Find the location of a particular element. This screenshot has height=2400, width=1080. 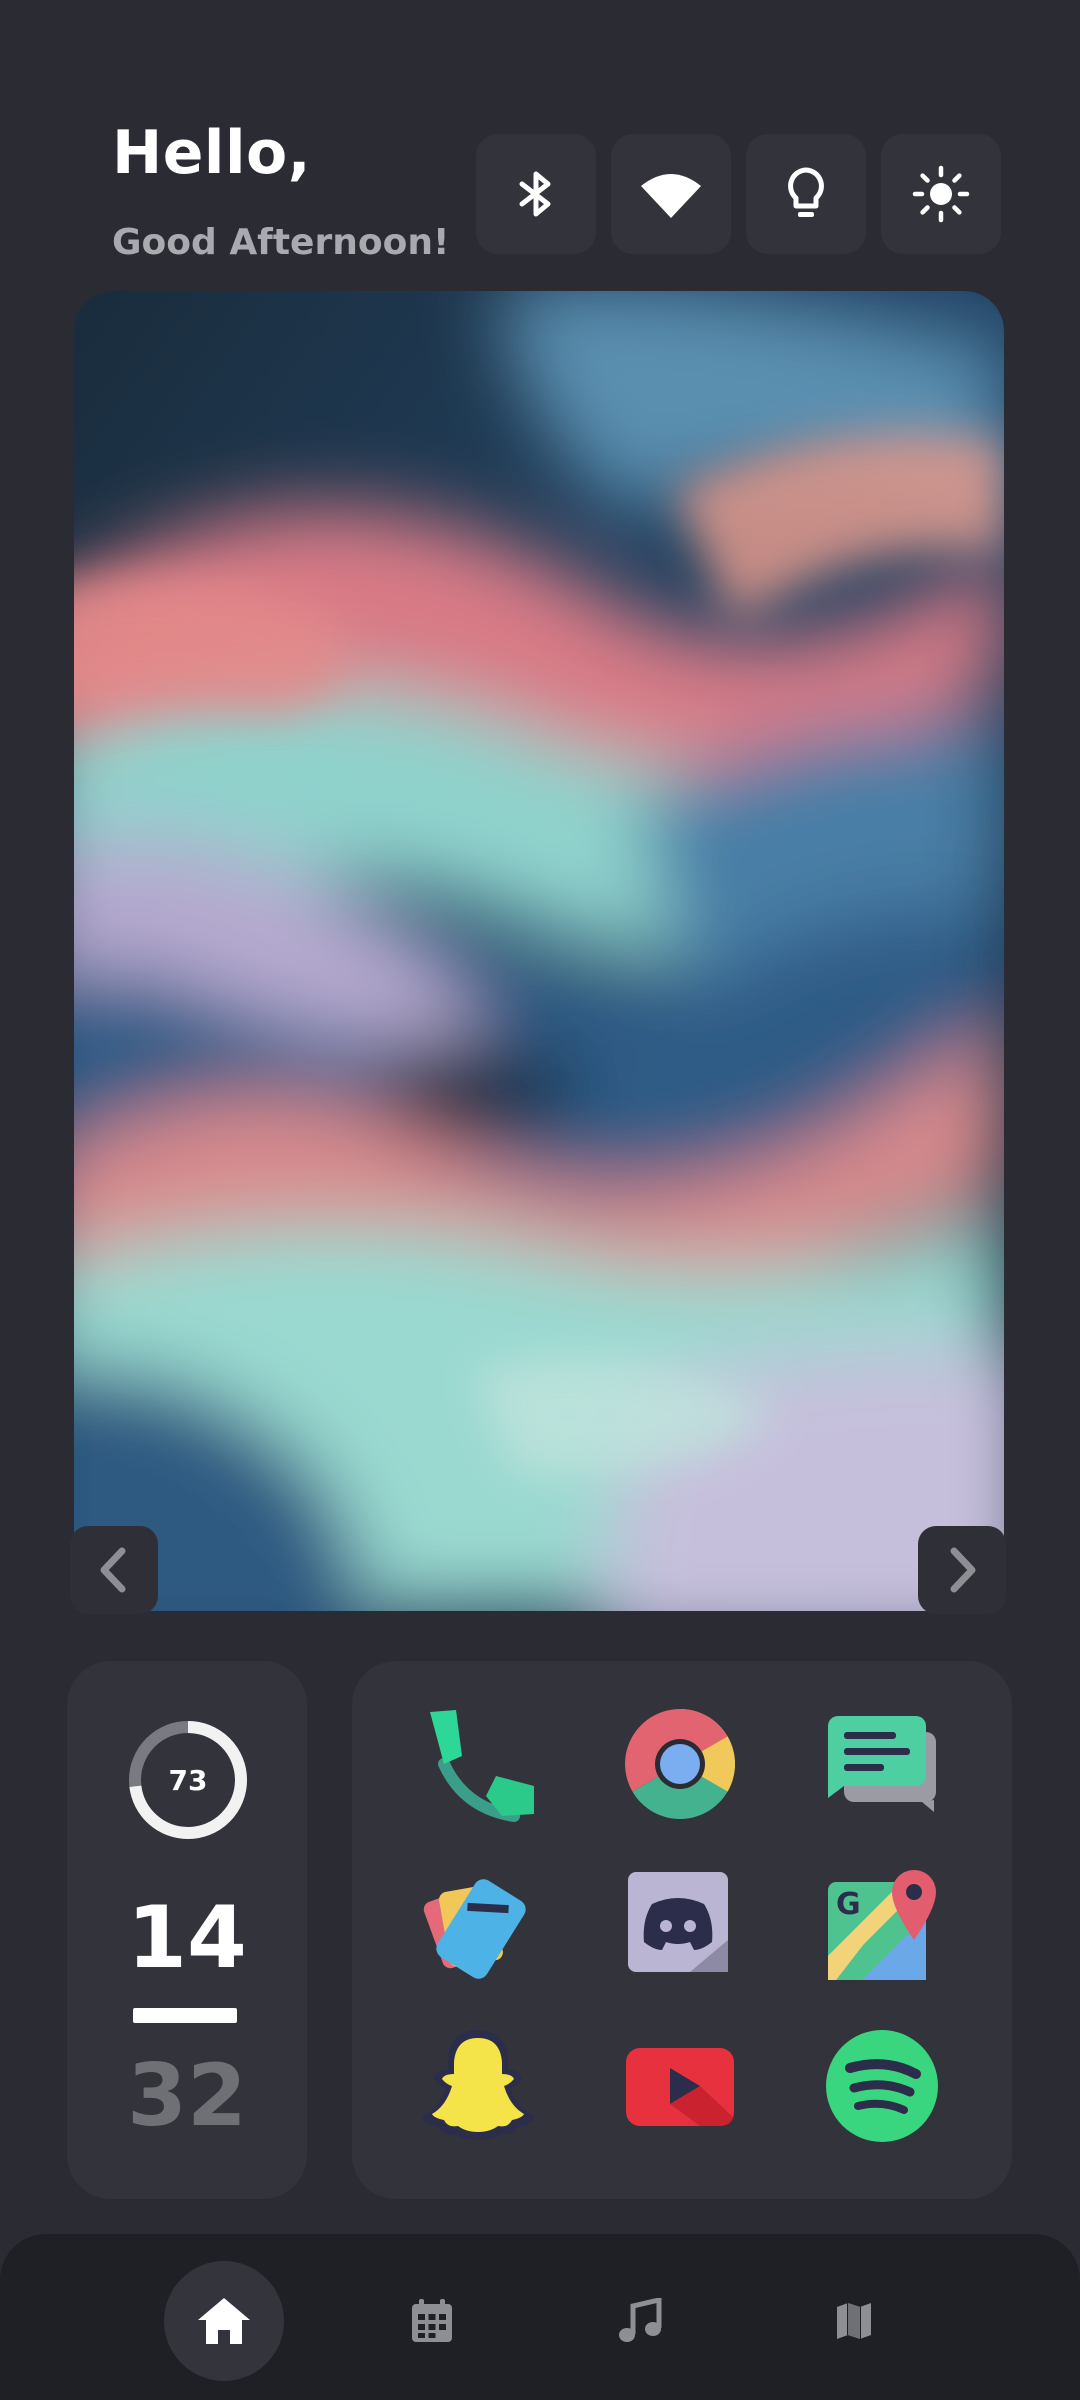

nav-calendar-button is located at coordinates (432, 2321).